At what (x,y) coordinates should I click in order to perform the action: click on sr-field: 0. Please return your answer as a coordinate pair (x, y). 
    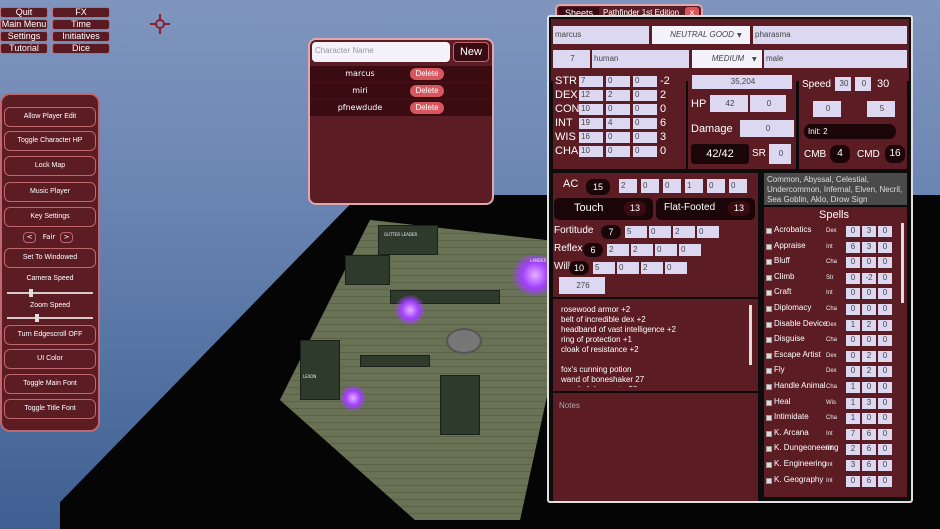
    Looking at the image, I should click on (780, 154).